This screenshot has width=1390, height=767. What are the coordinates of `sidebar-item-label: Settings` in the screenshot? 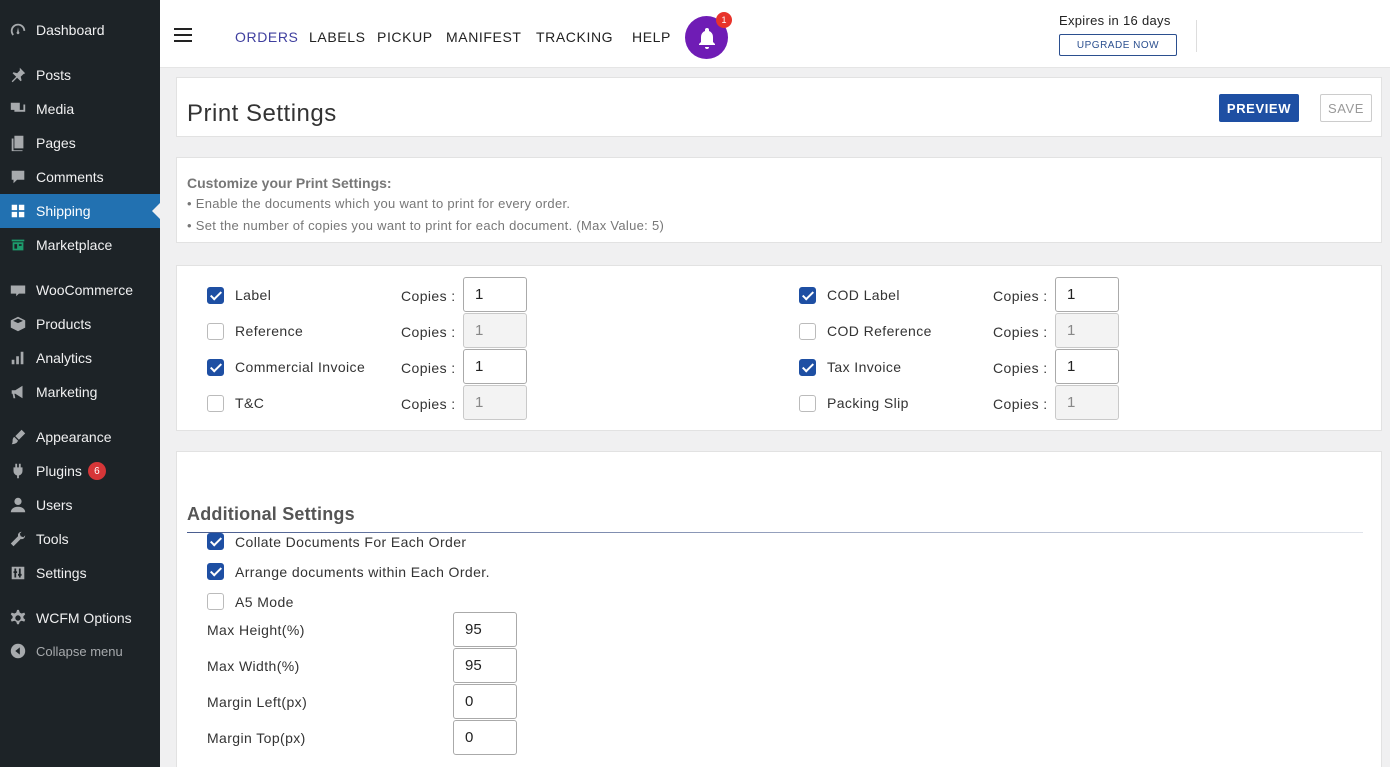 It's located at (61, 573).